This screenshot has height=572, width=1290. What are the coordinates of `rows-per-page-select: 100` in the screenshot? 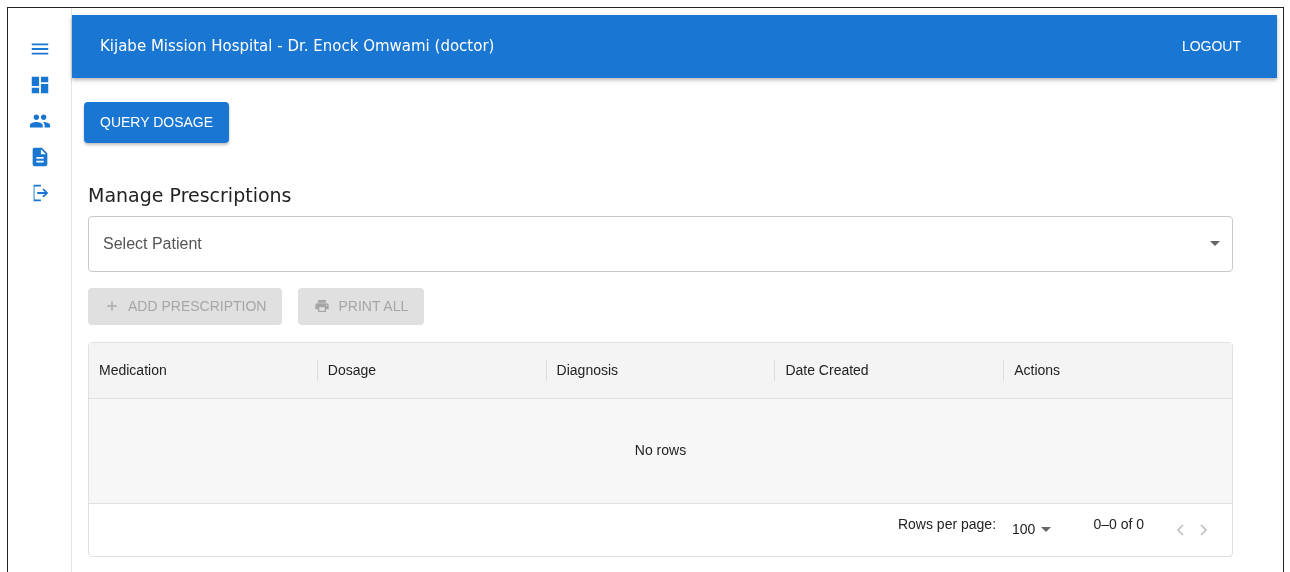 It's located at (1032, 529).